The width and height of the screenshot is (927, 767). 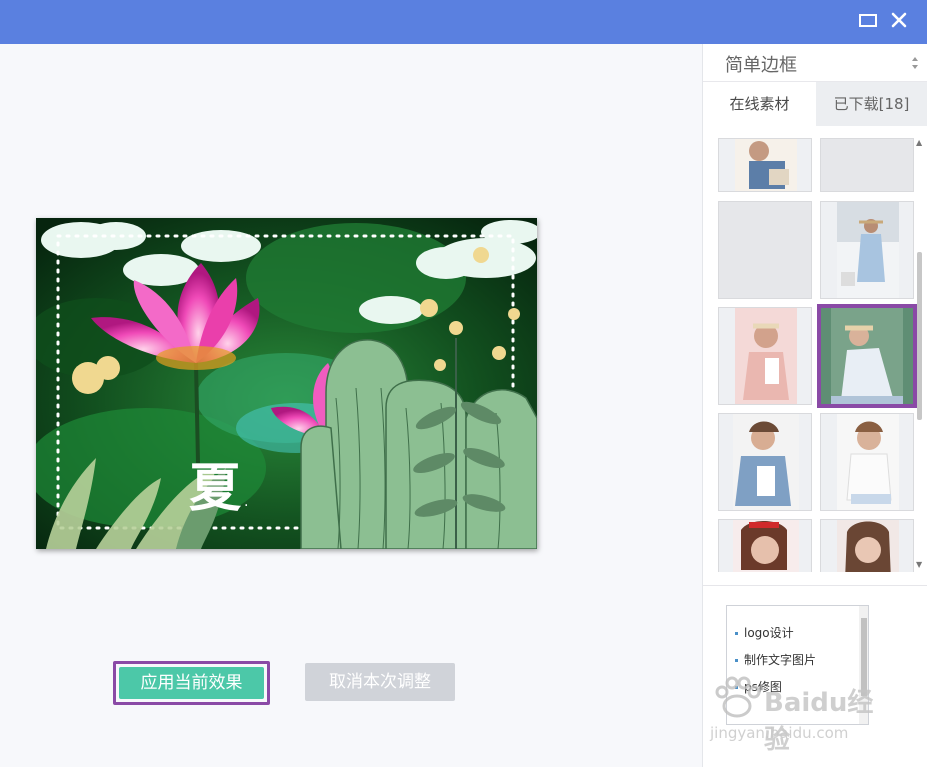 I want to click on close-icon, so click(x=899, y=20).